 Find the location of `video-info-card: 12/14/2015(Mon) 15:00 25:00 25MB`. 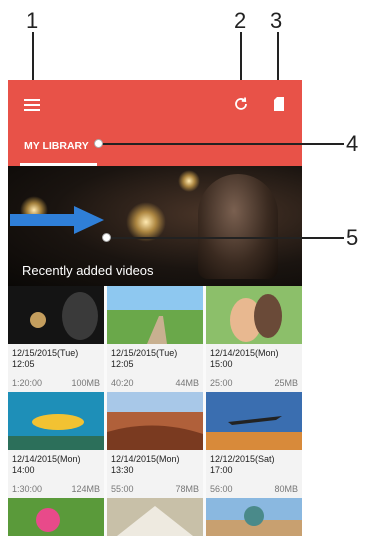

video-info-card: 12/14/2015(Mon) 15:00 25:00 25MB is located at coordinates (254, 369).